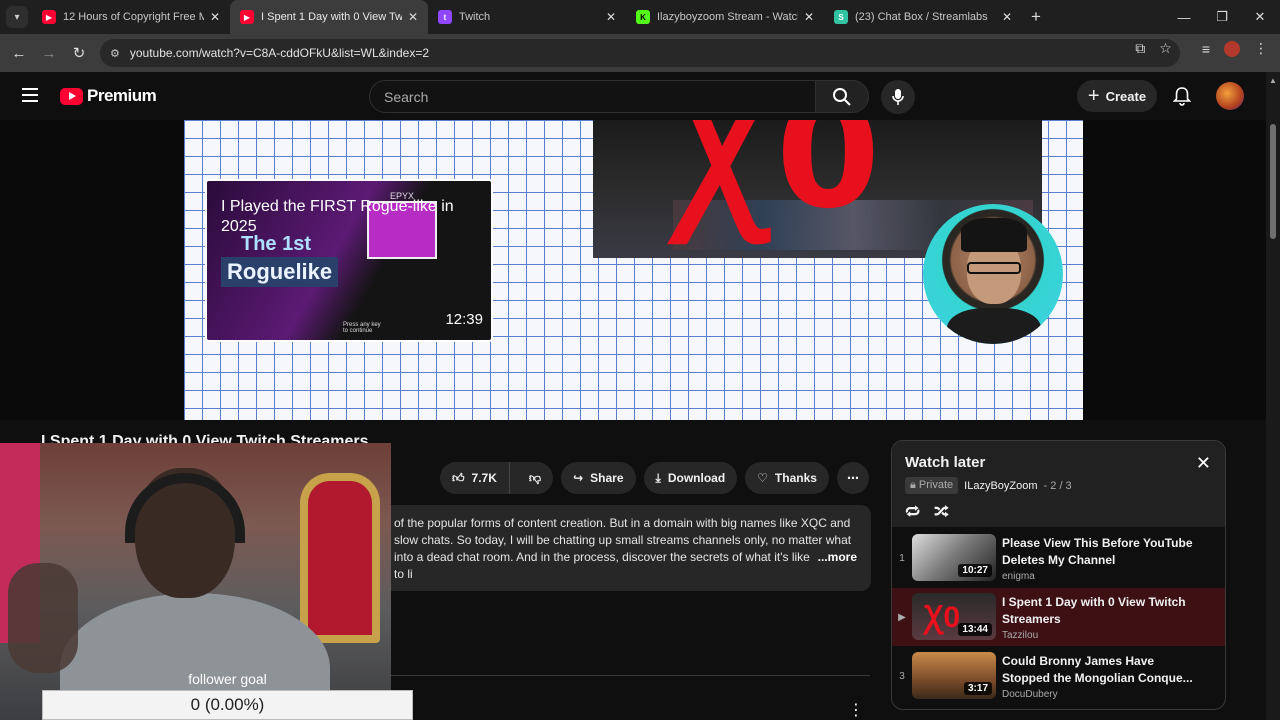  What do you see at coordinates (49, 53) in the screenshot?
I see `forward-arrow-icon: →` at bounding box center [49, 53].